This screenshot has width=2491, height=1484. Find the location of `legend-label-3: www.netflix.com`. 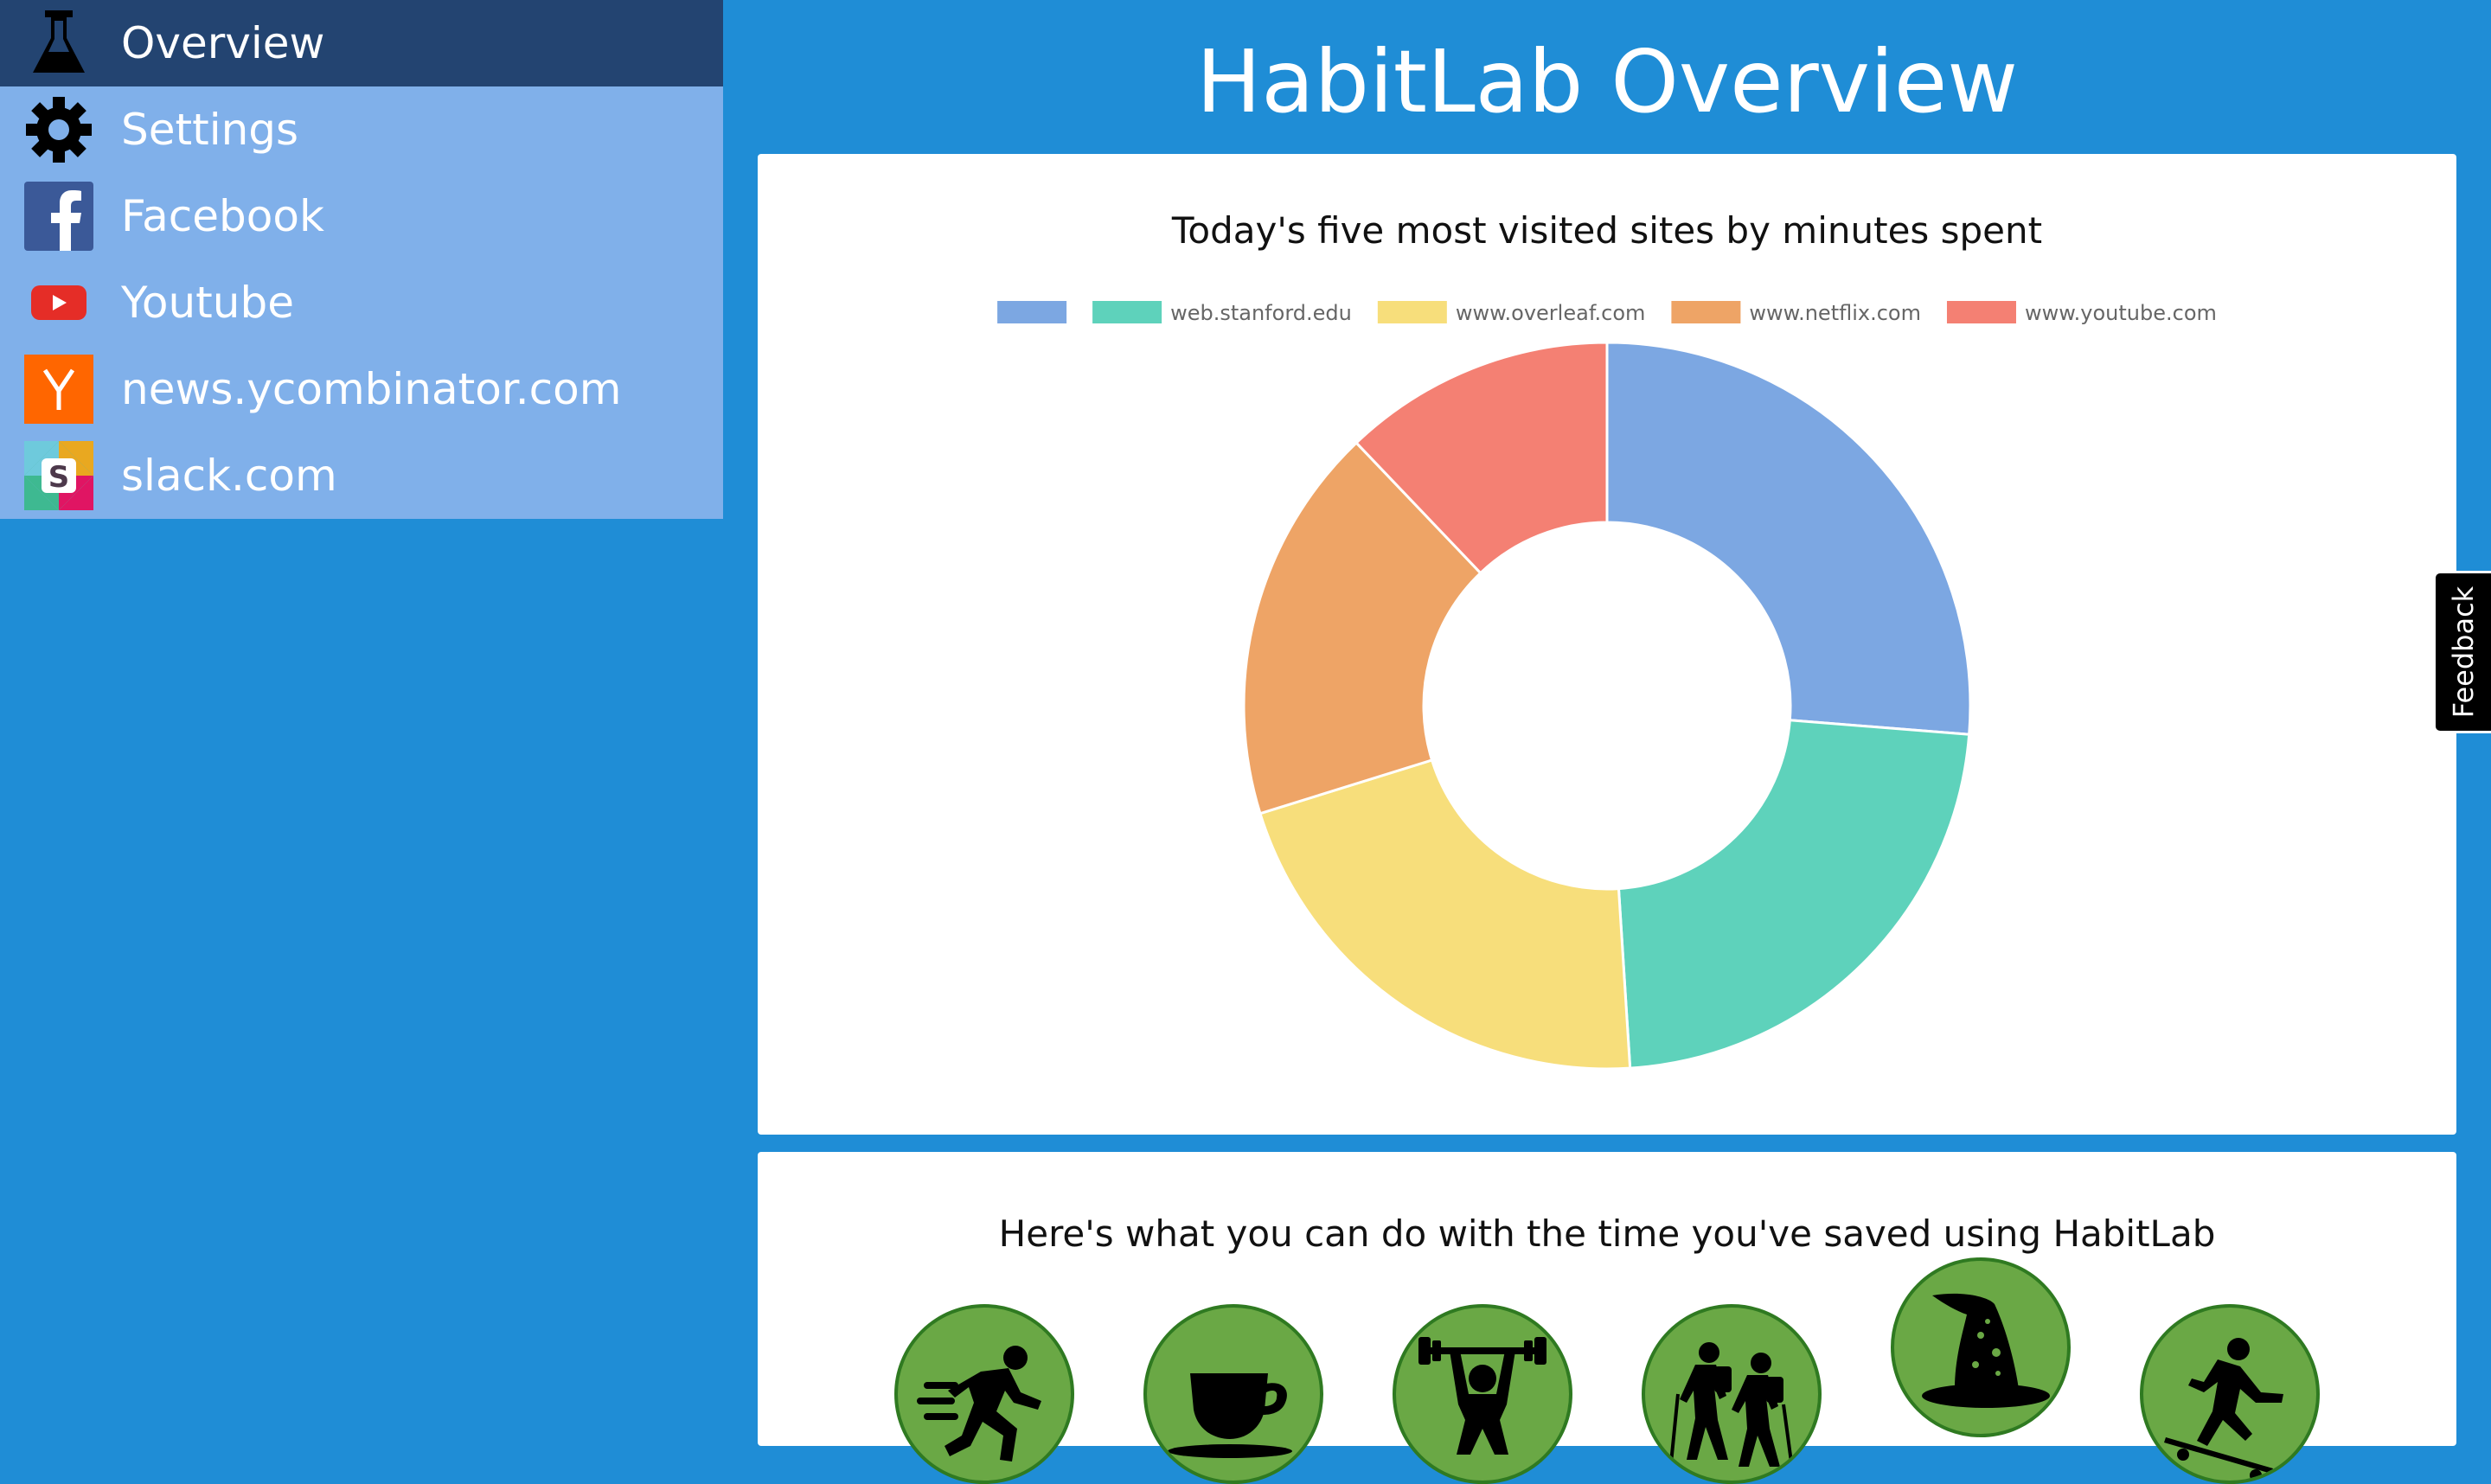

legend-label-3: www.netflix.com is located at coordinates (1835, 313).